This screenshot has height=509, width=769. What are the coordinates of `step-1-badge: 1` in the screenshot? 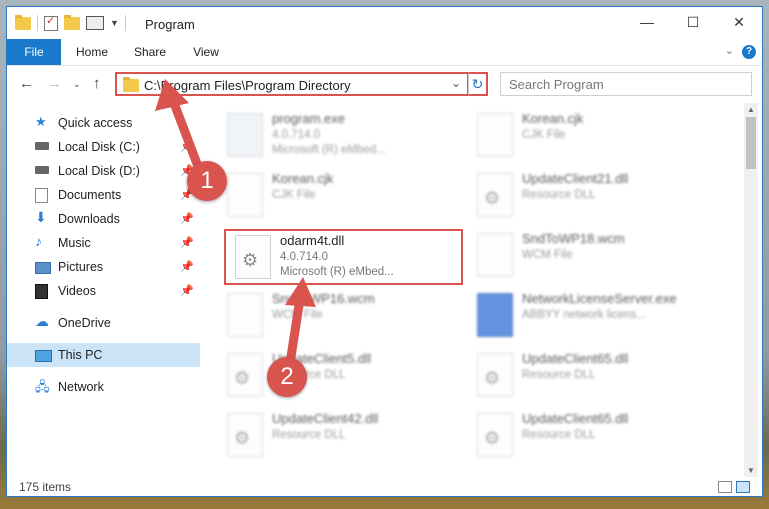 It's located at (207, 181).